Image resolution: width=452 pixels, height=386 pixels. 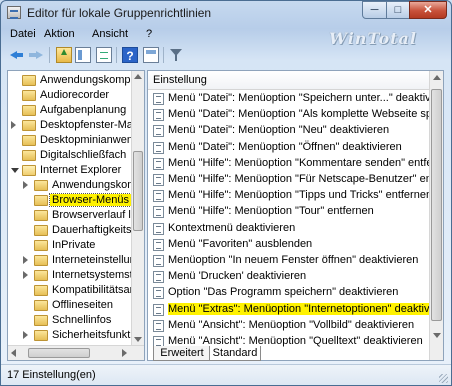 I want to click on menu-ansicht: Ansicht, so click(x=110, y=34).